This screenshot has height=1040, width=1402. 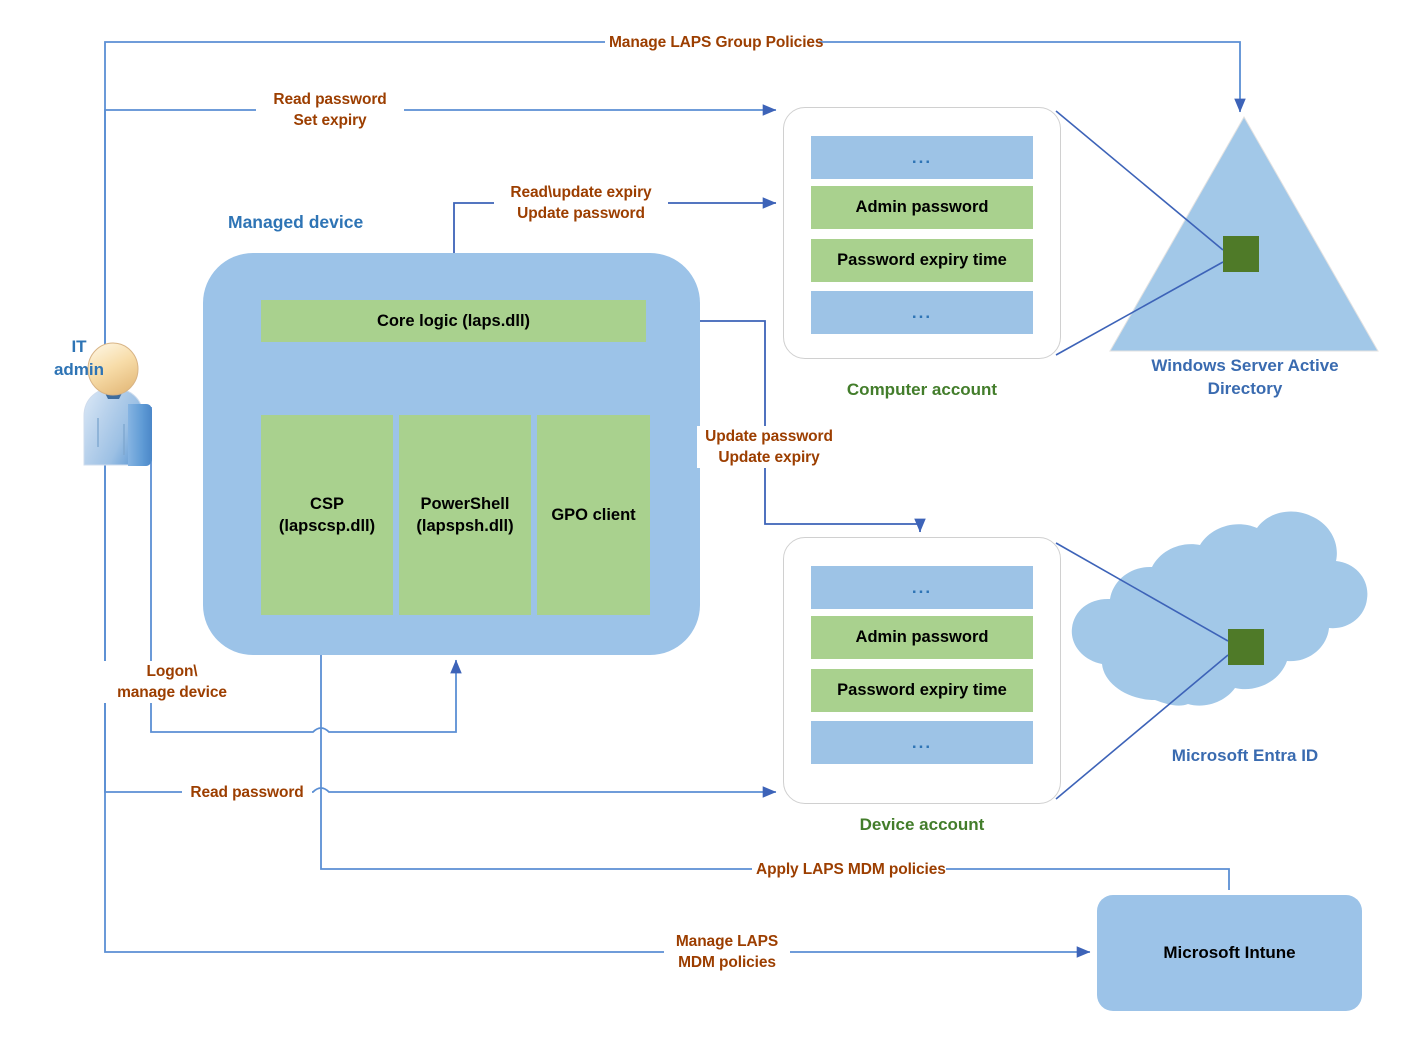 I want to click on computer-account-caption: Computer account, so click(x=922, y=389).